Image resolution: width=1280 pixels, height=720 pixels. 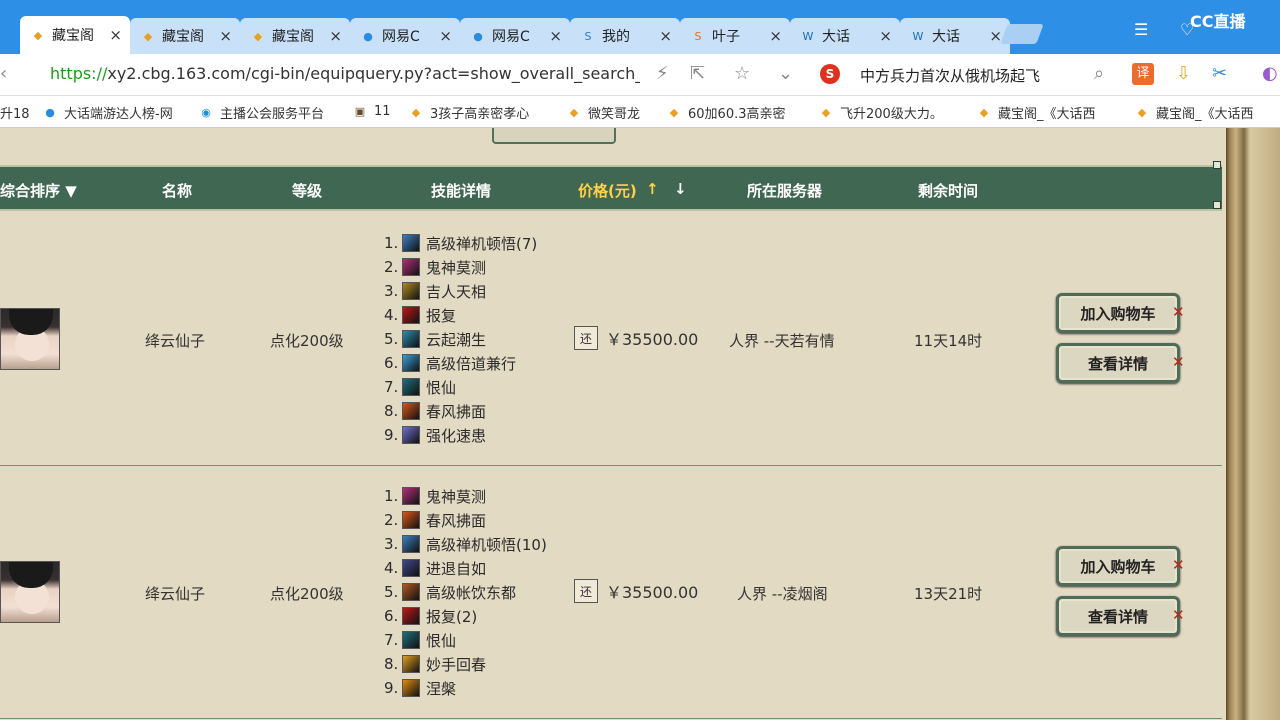 I want to click on item-price: 还 ￥35500.00, so click(x=636, y=591).